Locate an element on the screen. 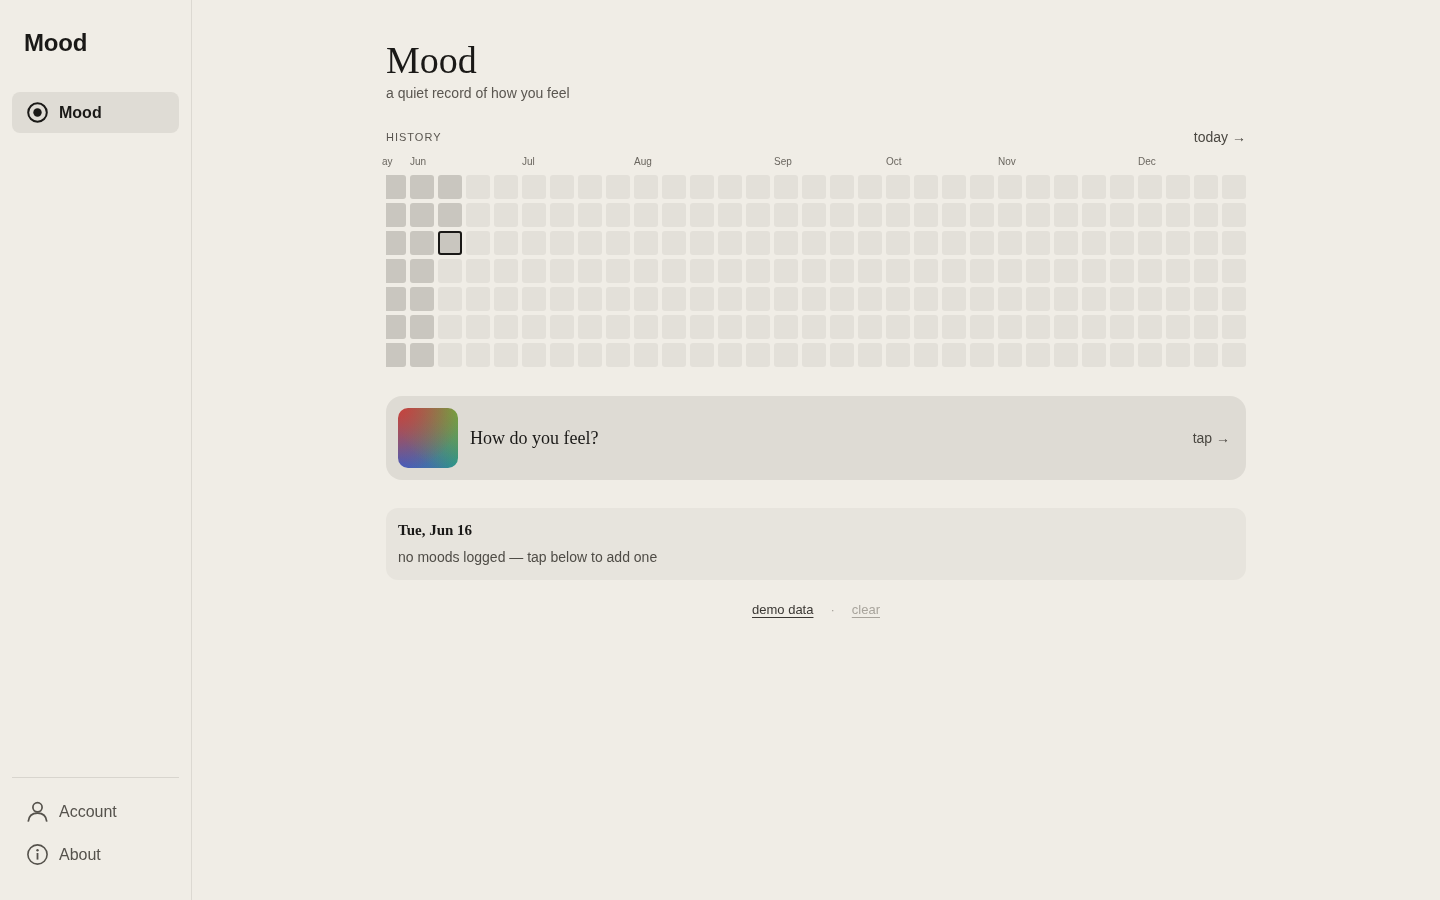  footer-link: clear is located at coordinates (865, 610).